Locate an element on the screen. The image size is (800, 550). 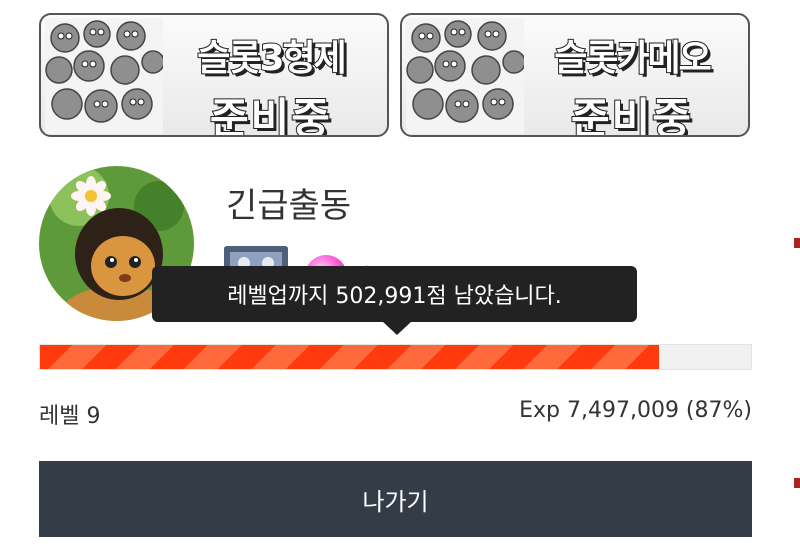
exp-progress-bar is located at coordinates (395, 357).